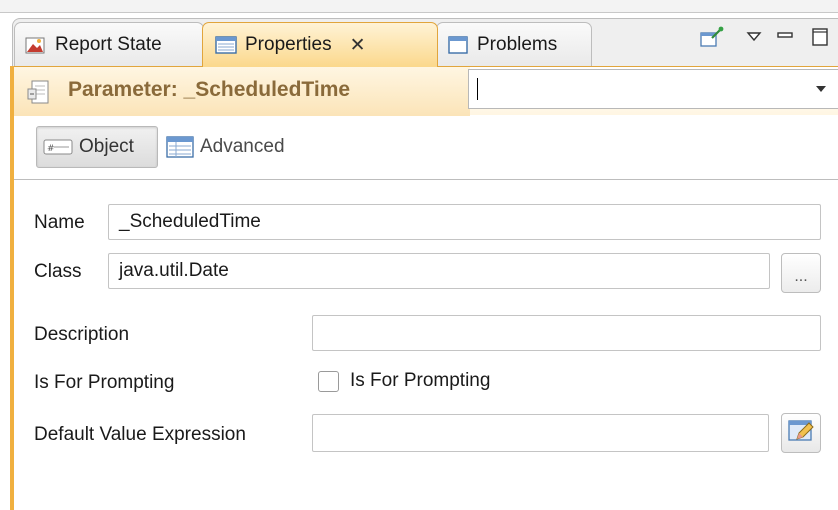 This screenshot has height=510, width=838. I want to click on page-title: Parameter: _ScheduledTime, so click(209, 89).